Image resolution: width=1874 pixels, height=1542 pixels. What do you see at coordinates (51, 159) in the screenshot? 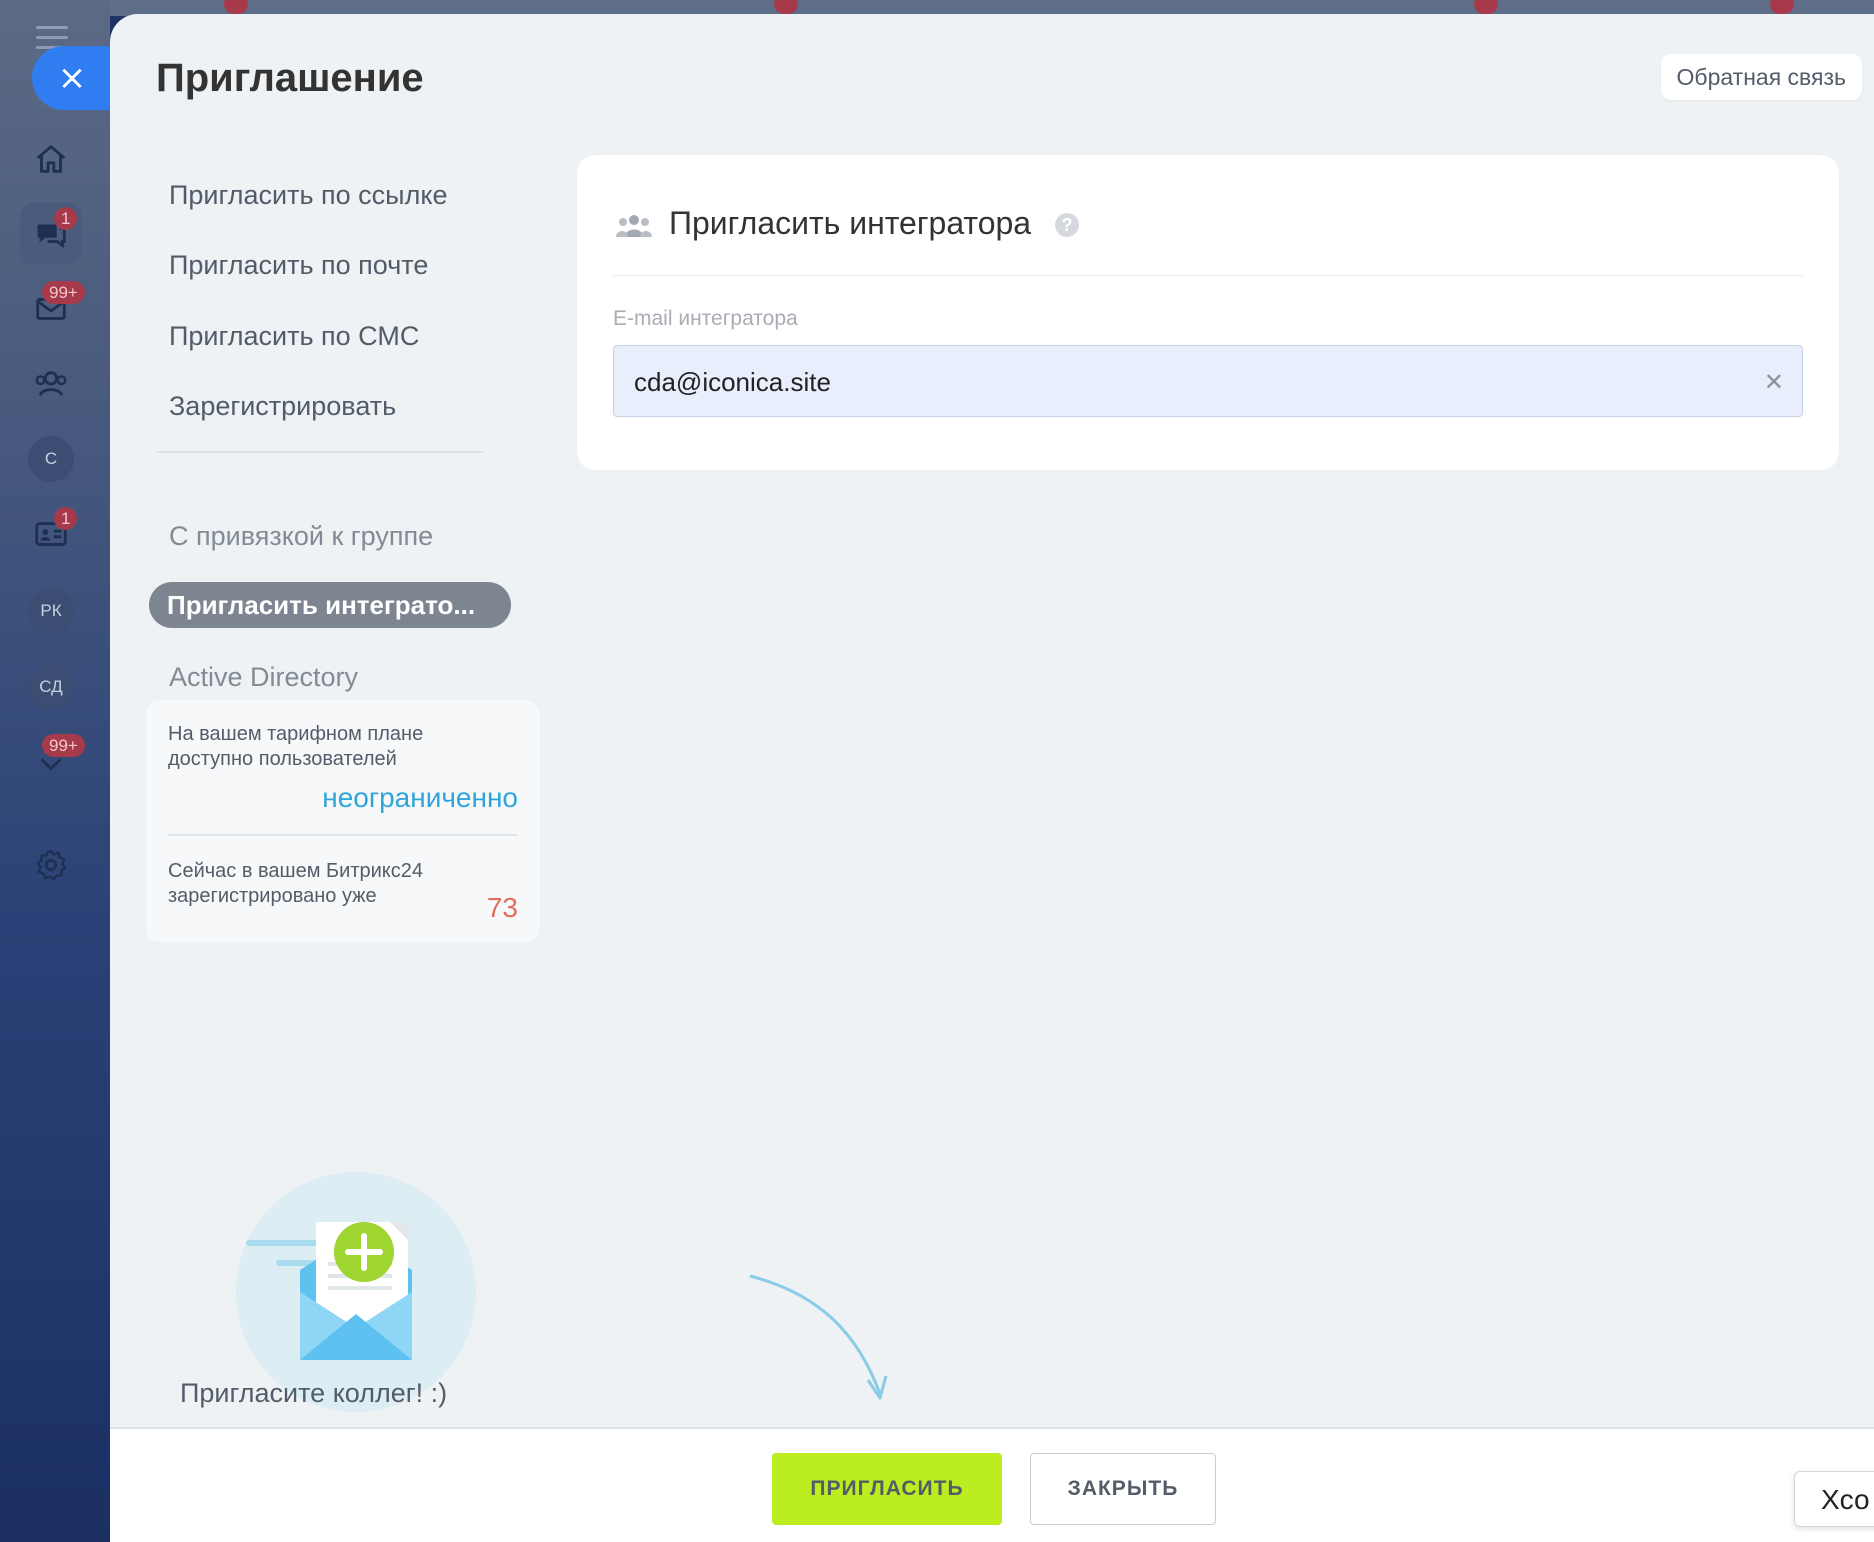
I see `home-icon` at bounding box center [51, 159].